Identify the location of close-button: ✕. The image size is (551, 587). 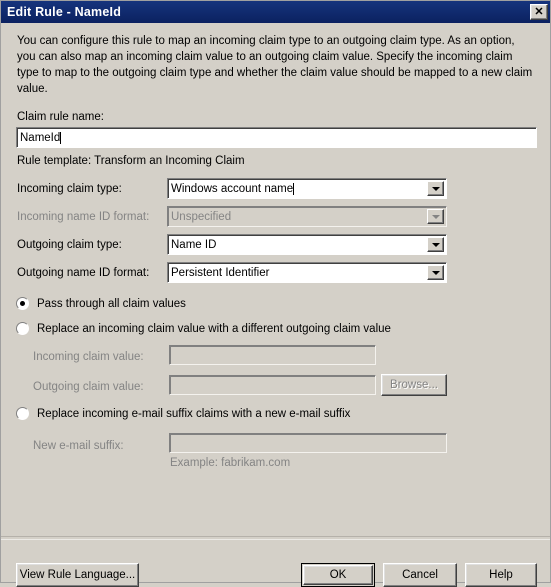
(539, 12).